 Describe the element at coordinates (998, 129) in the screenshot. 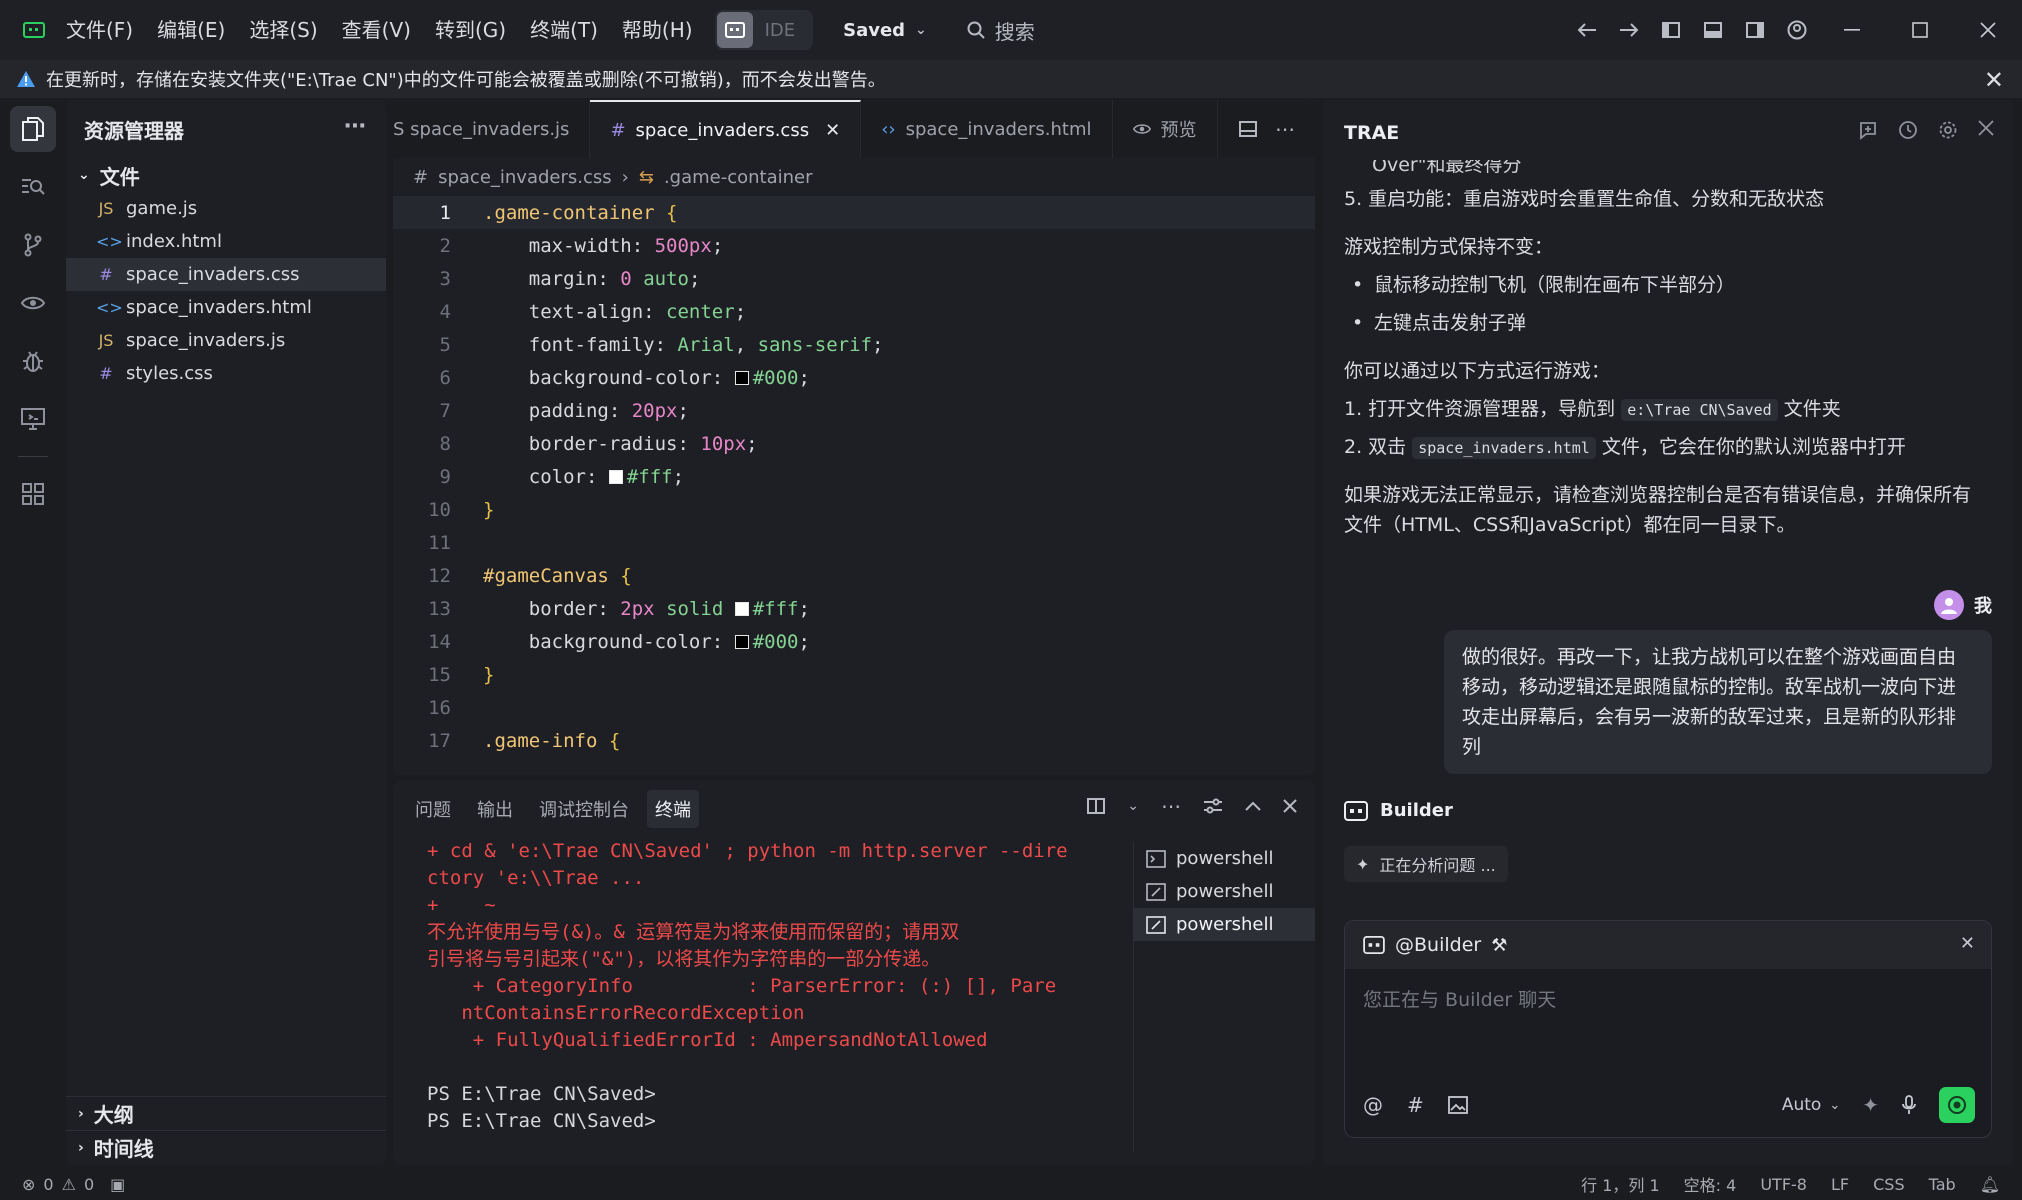

I see `tab-label: space_invaders.html` at that location.